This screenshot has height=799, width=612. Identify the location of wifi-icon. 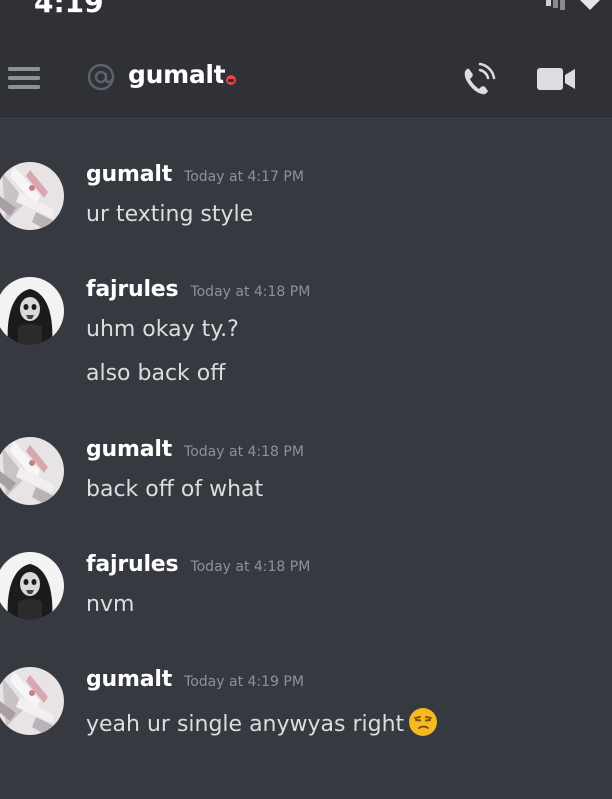
(590, 5).